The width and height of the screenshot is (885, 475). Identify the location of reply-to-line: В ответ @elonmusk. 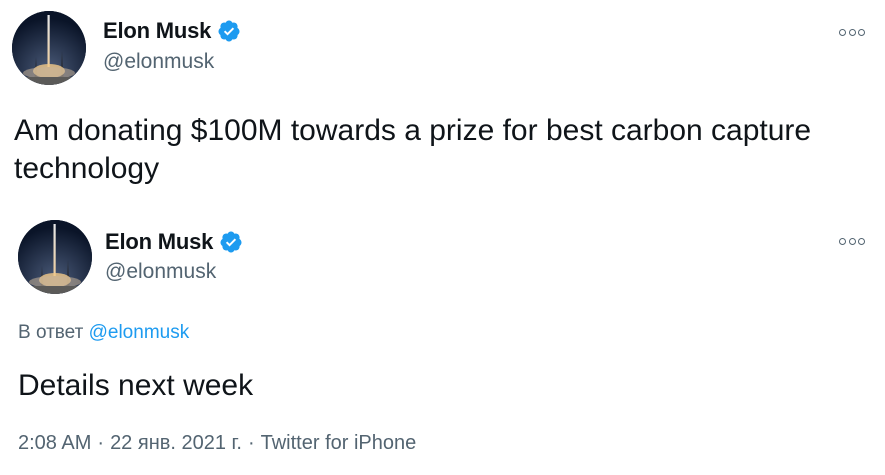
(103, 333).